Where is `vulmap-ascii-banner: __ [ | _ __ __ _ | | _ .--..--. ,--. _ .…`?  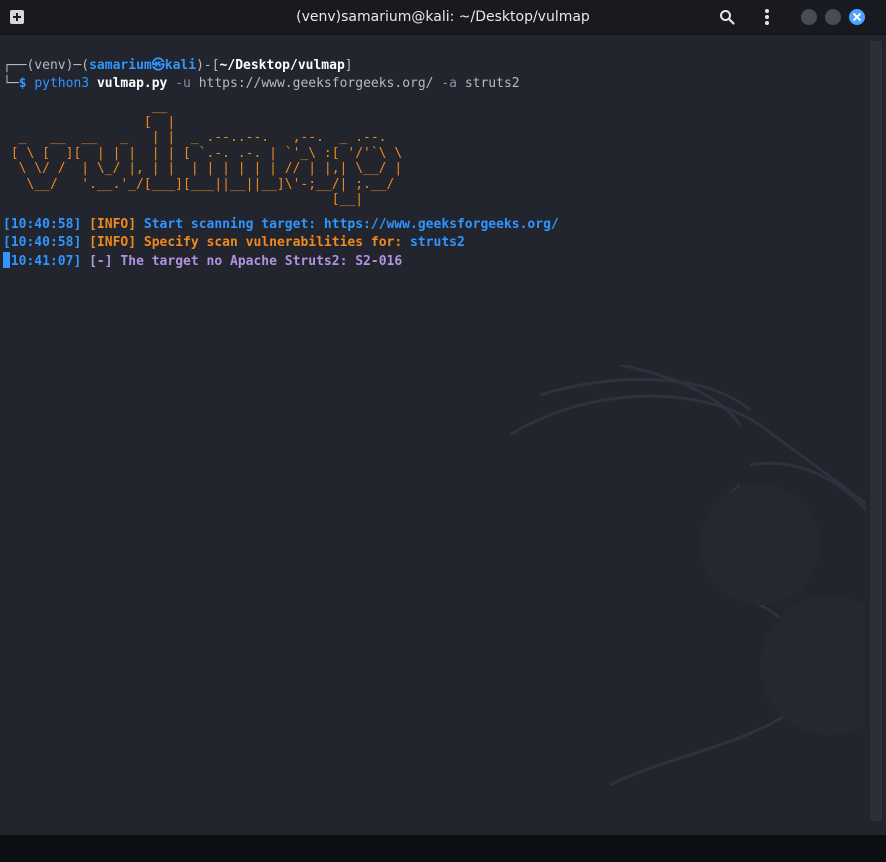
vulmap-ascii-banner: __ [ | _ __ __ _ | | _ .--..--. ,--. _ .… is located at coordinates (206, 153).